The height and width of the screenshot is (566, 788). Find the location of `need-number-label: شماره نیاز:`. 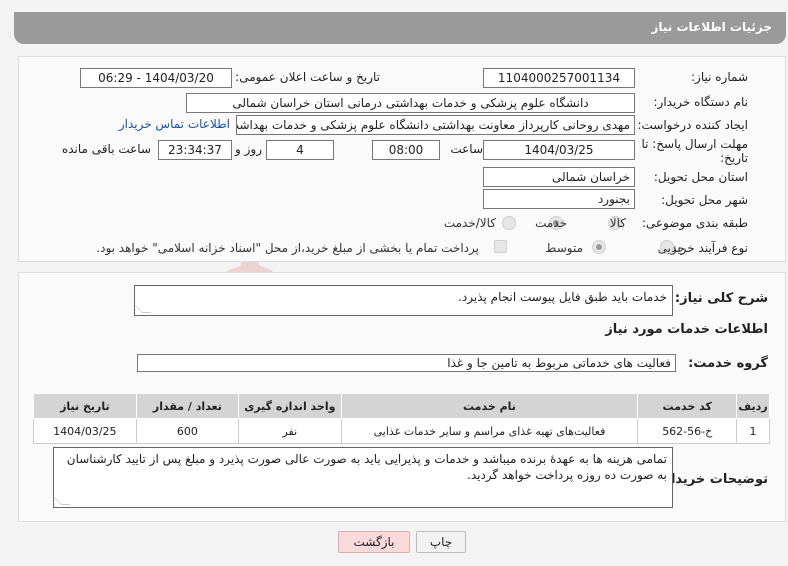

need-number-label: شماره نیاز: is located at coordinates (719, 77).